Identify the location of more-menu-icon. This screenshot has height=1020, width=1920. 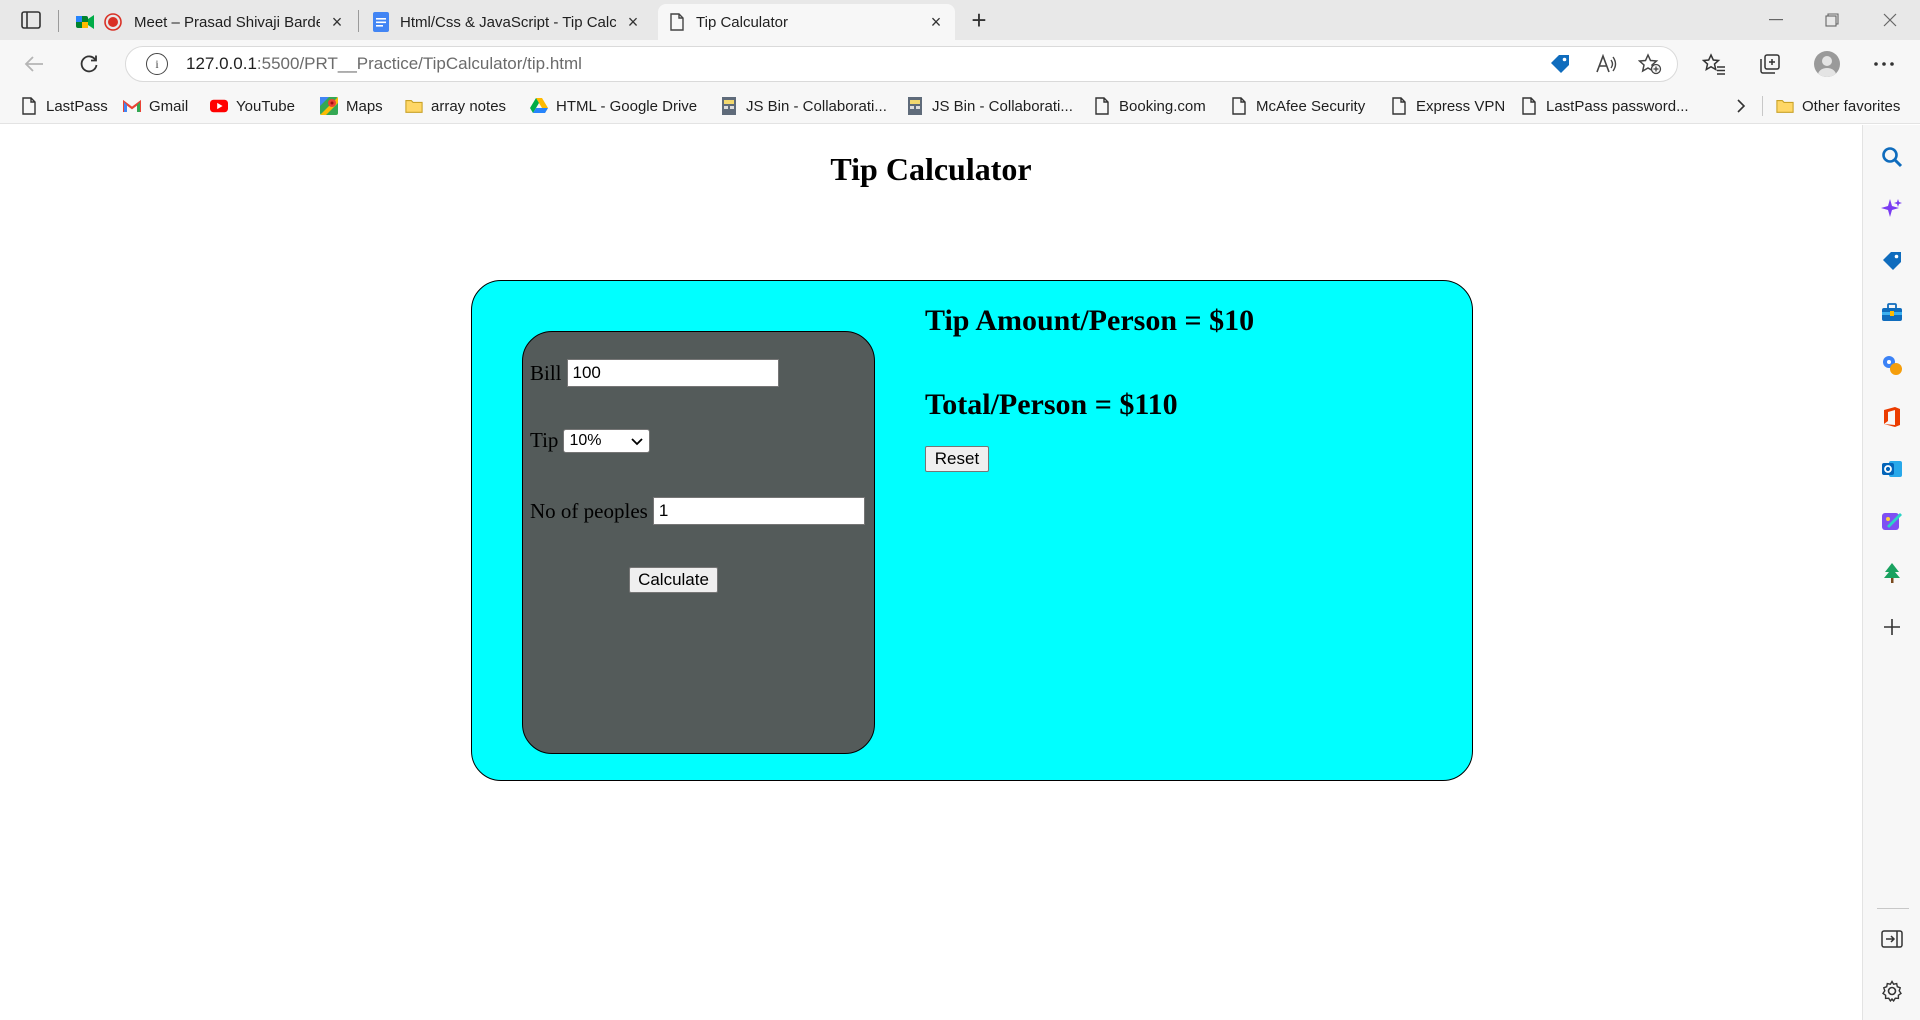
(1884, 64).